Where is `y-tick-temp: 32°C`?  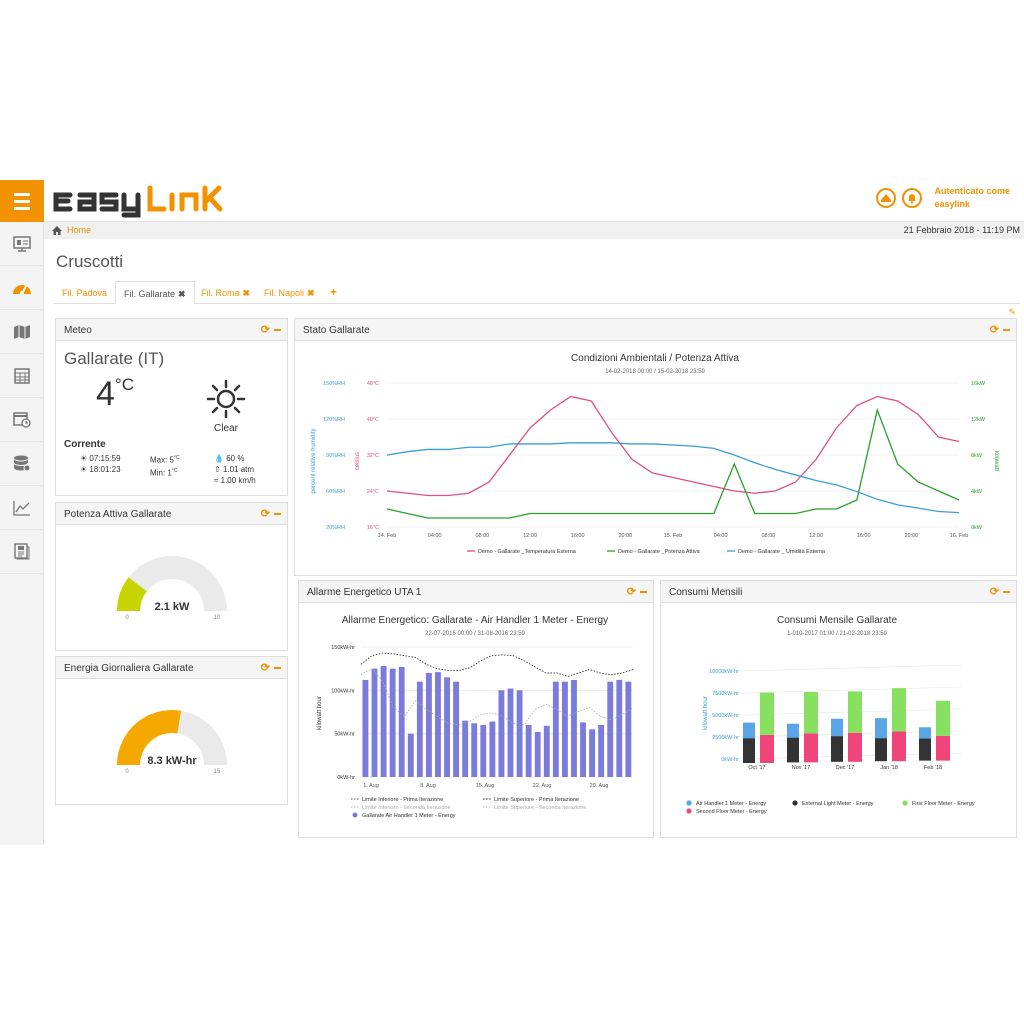
y-tick-temp: 32°C is located at coordinates (373, 456).